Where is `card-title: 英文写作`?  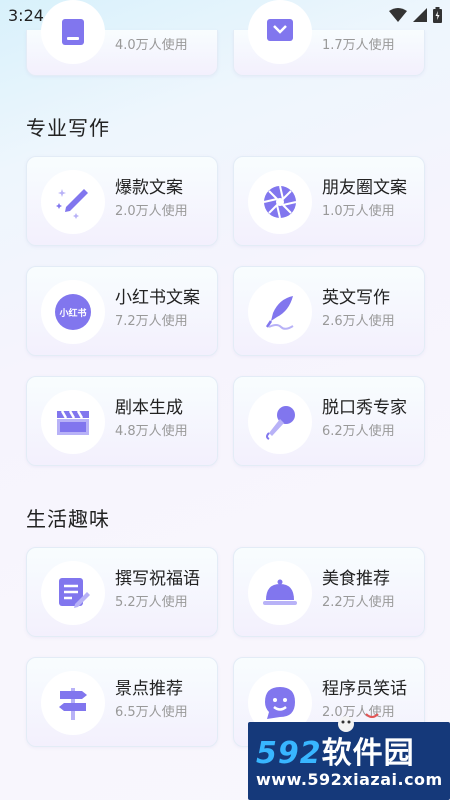 card-title: 英文写作 is located at coordinates (356, 298).